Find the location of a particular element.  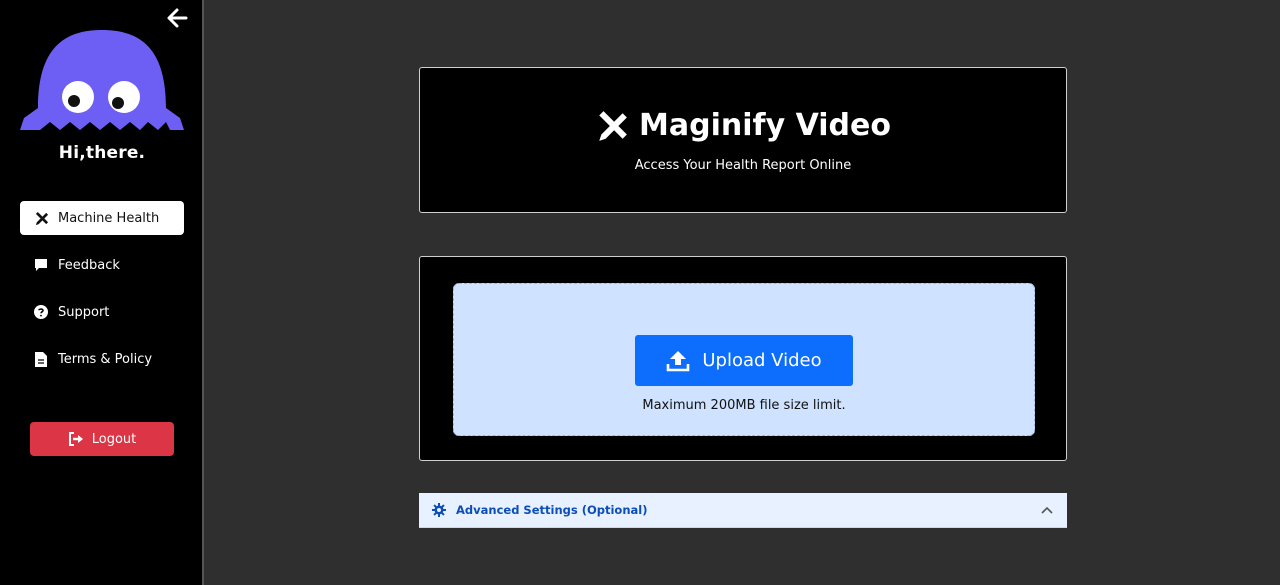

nav-item-terms-policy: Terms & Policy is located at coordinates (102, 359).